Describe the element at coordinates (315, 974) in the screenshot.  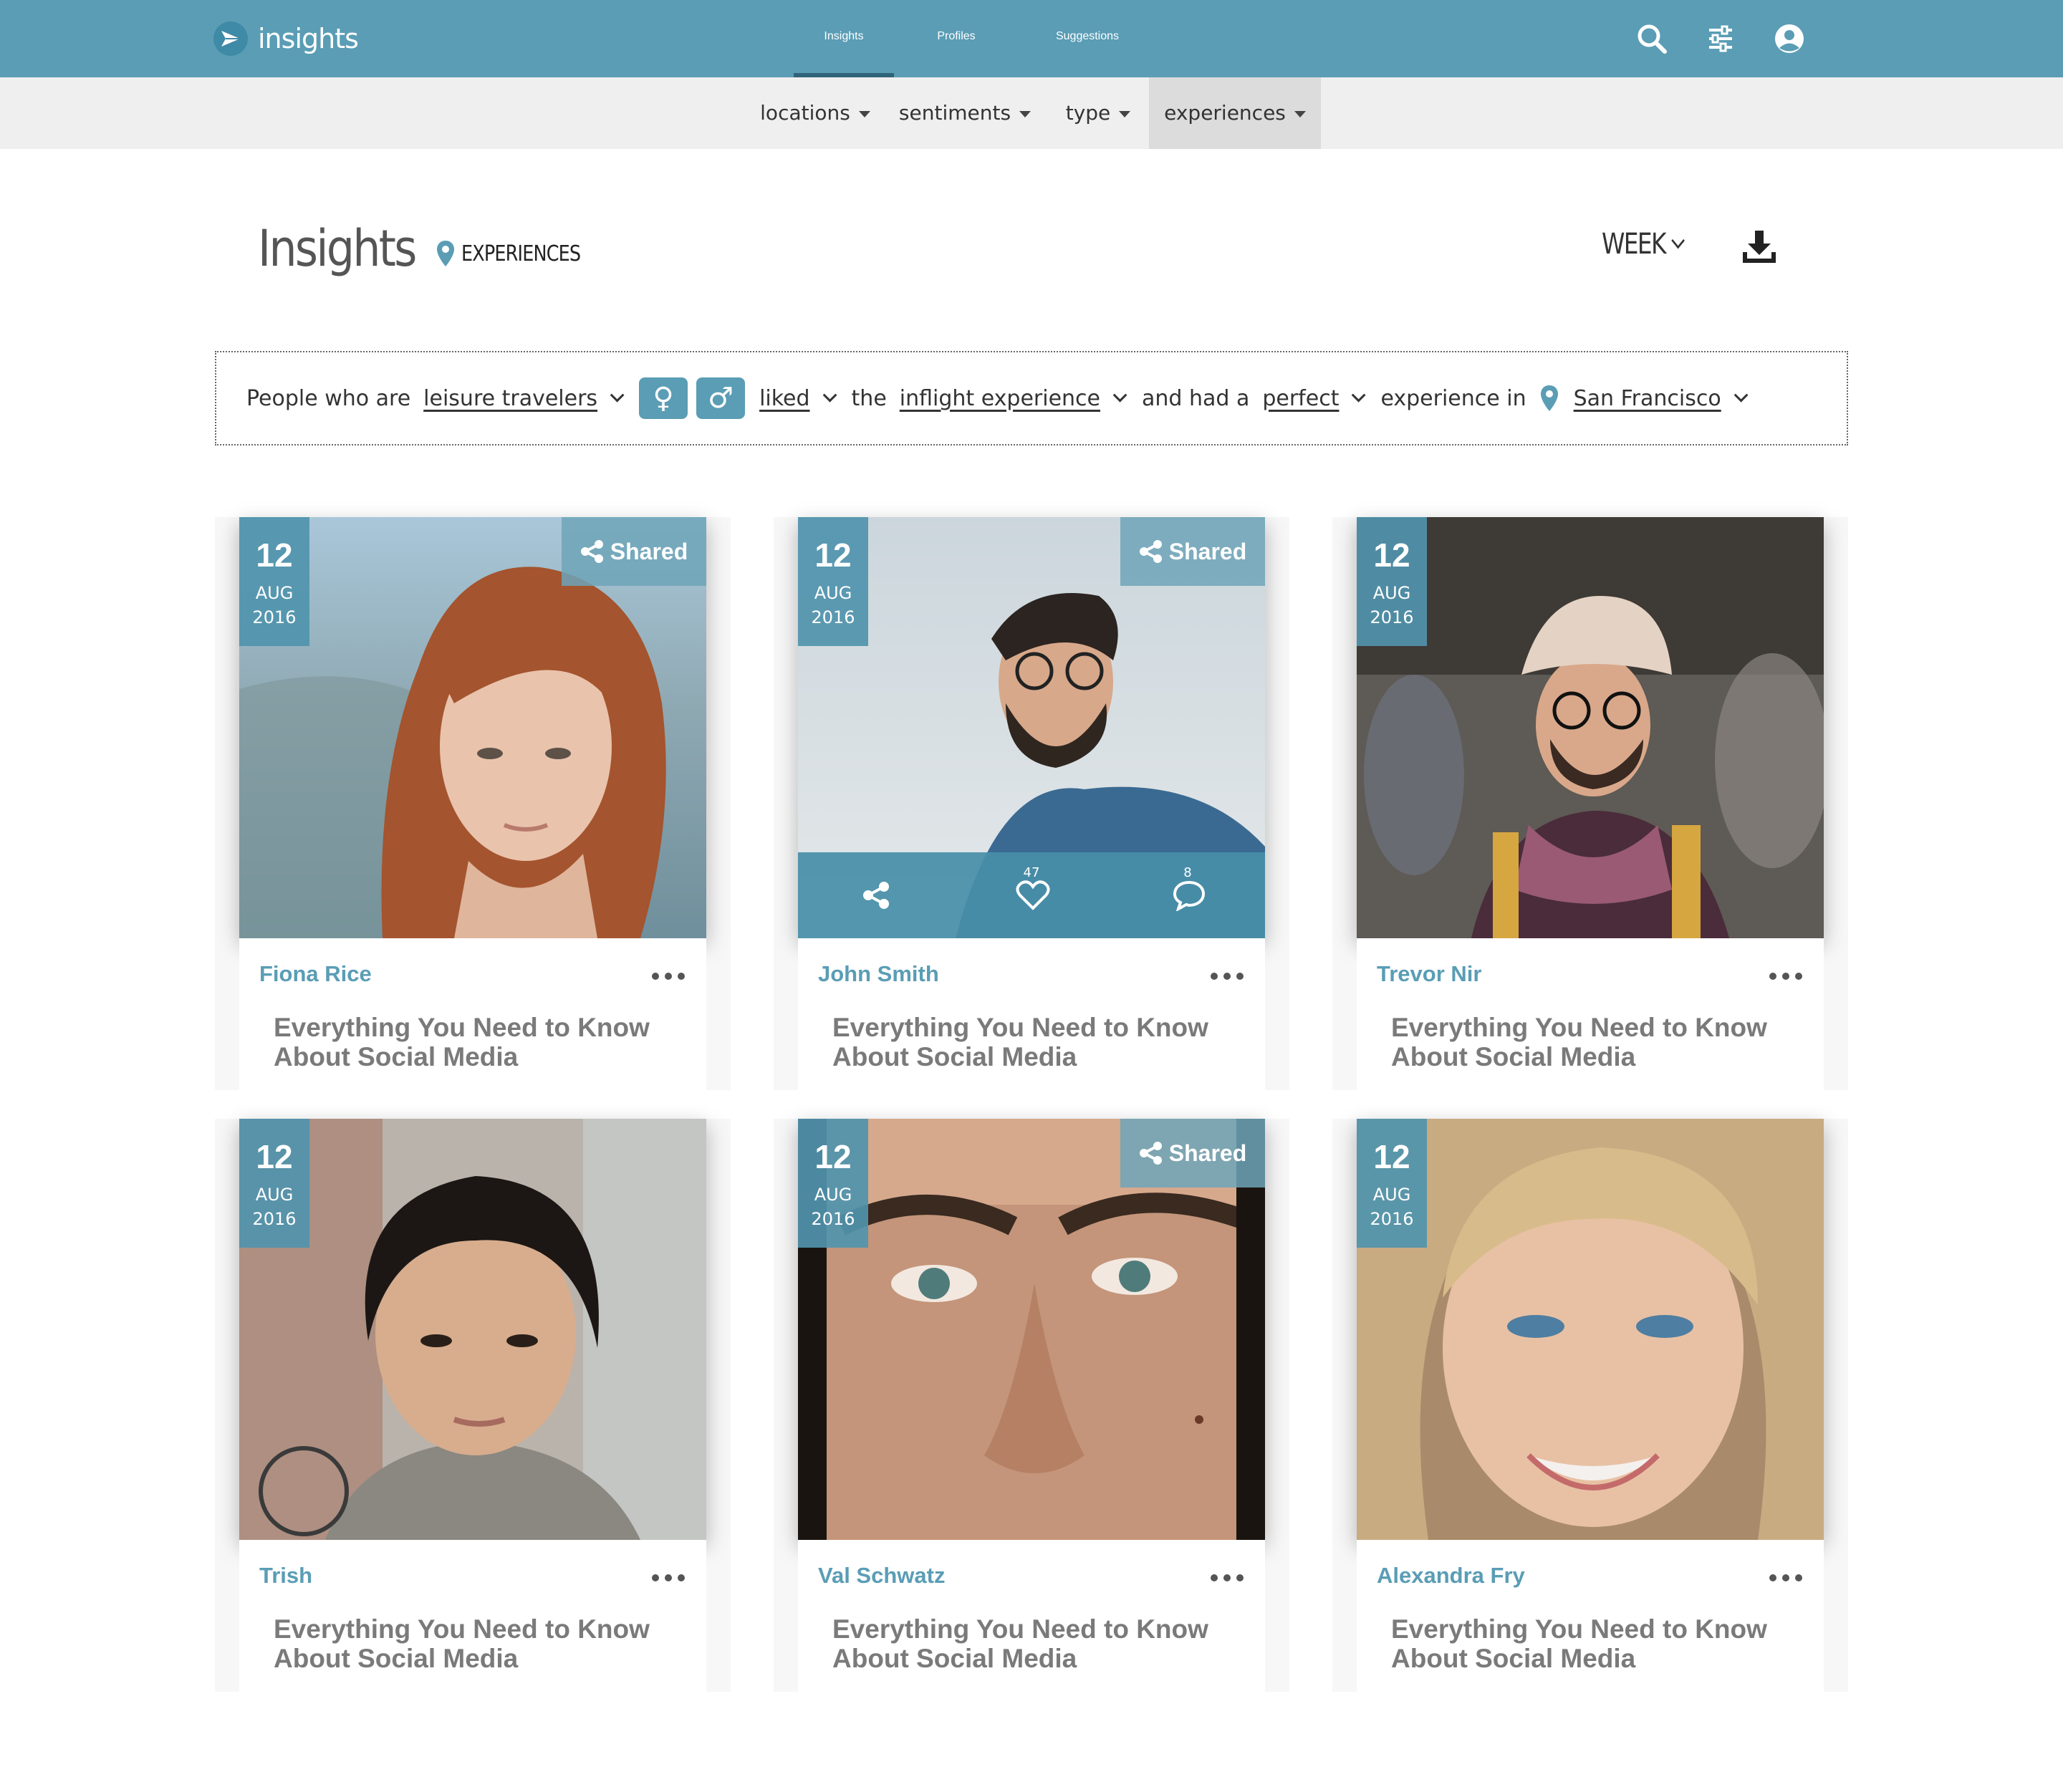
I see `card-author: Fiona Rice` at that location.